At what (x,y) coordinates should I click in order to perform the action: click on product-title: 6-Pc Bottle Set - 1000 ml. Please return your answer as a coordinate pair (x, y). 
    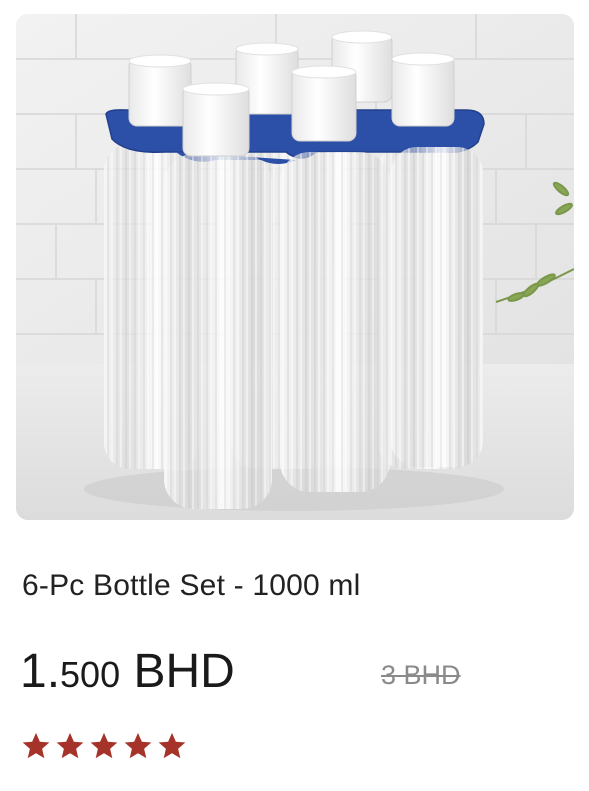
    Looking at the image, I should click on (191, 586).